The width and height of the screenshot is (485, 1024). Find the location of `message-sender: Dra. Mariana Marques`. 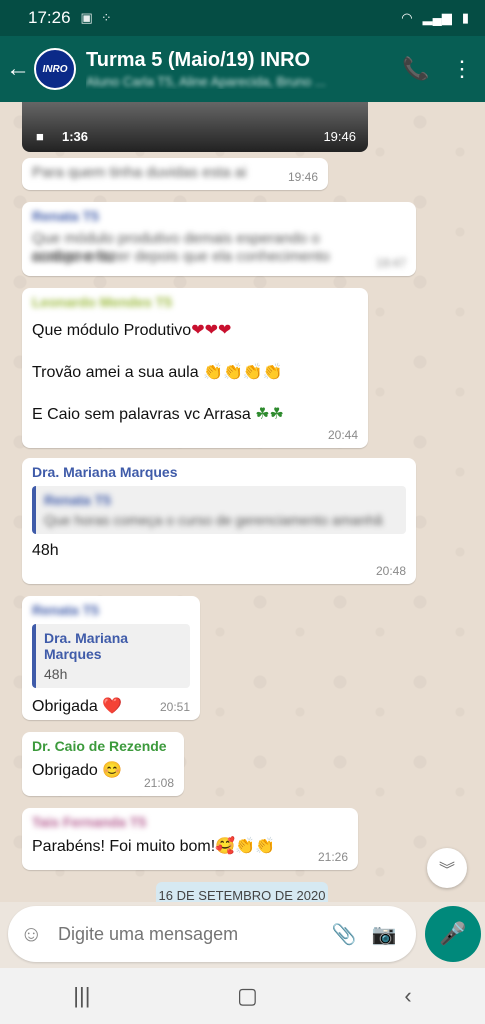

message-sender: Dra. Mariana Marques is located at coordinates (105, 472).